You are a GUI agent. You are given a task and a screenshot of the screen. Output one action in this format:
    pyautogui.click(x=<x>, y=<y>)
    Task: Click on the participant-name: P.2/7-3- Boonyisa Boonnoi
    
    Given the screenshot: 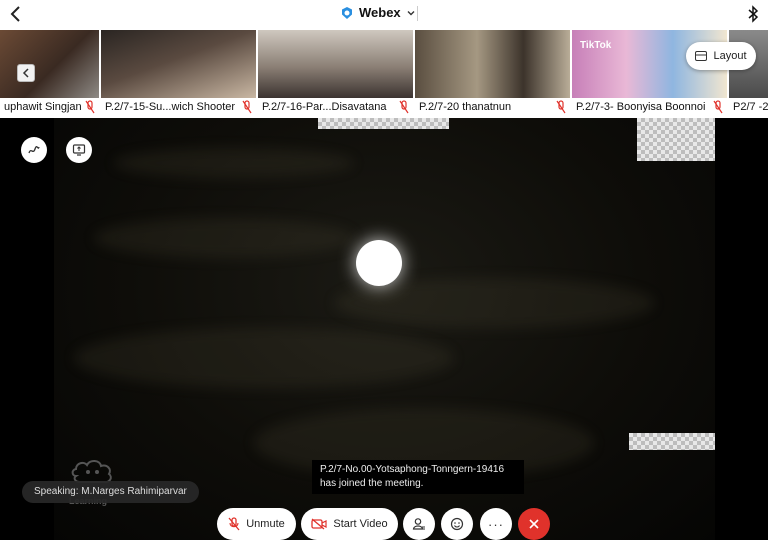 What is the action you would take?
    pyautogui.click(x=649, y=107)
    